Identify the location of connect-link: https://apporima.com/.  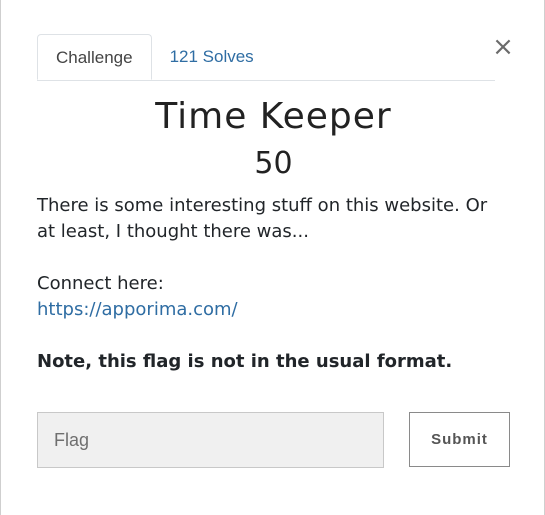
(137, 309).